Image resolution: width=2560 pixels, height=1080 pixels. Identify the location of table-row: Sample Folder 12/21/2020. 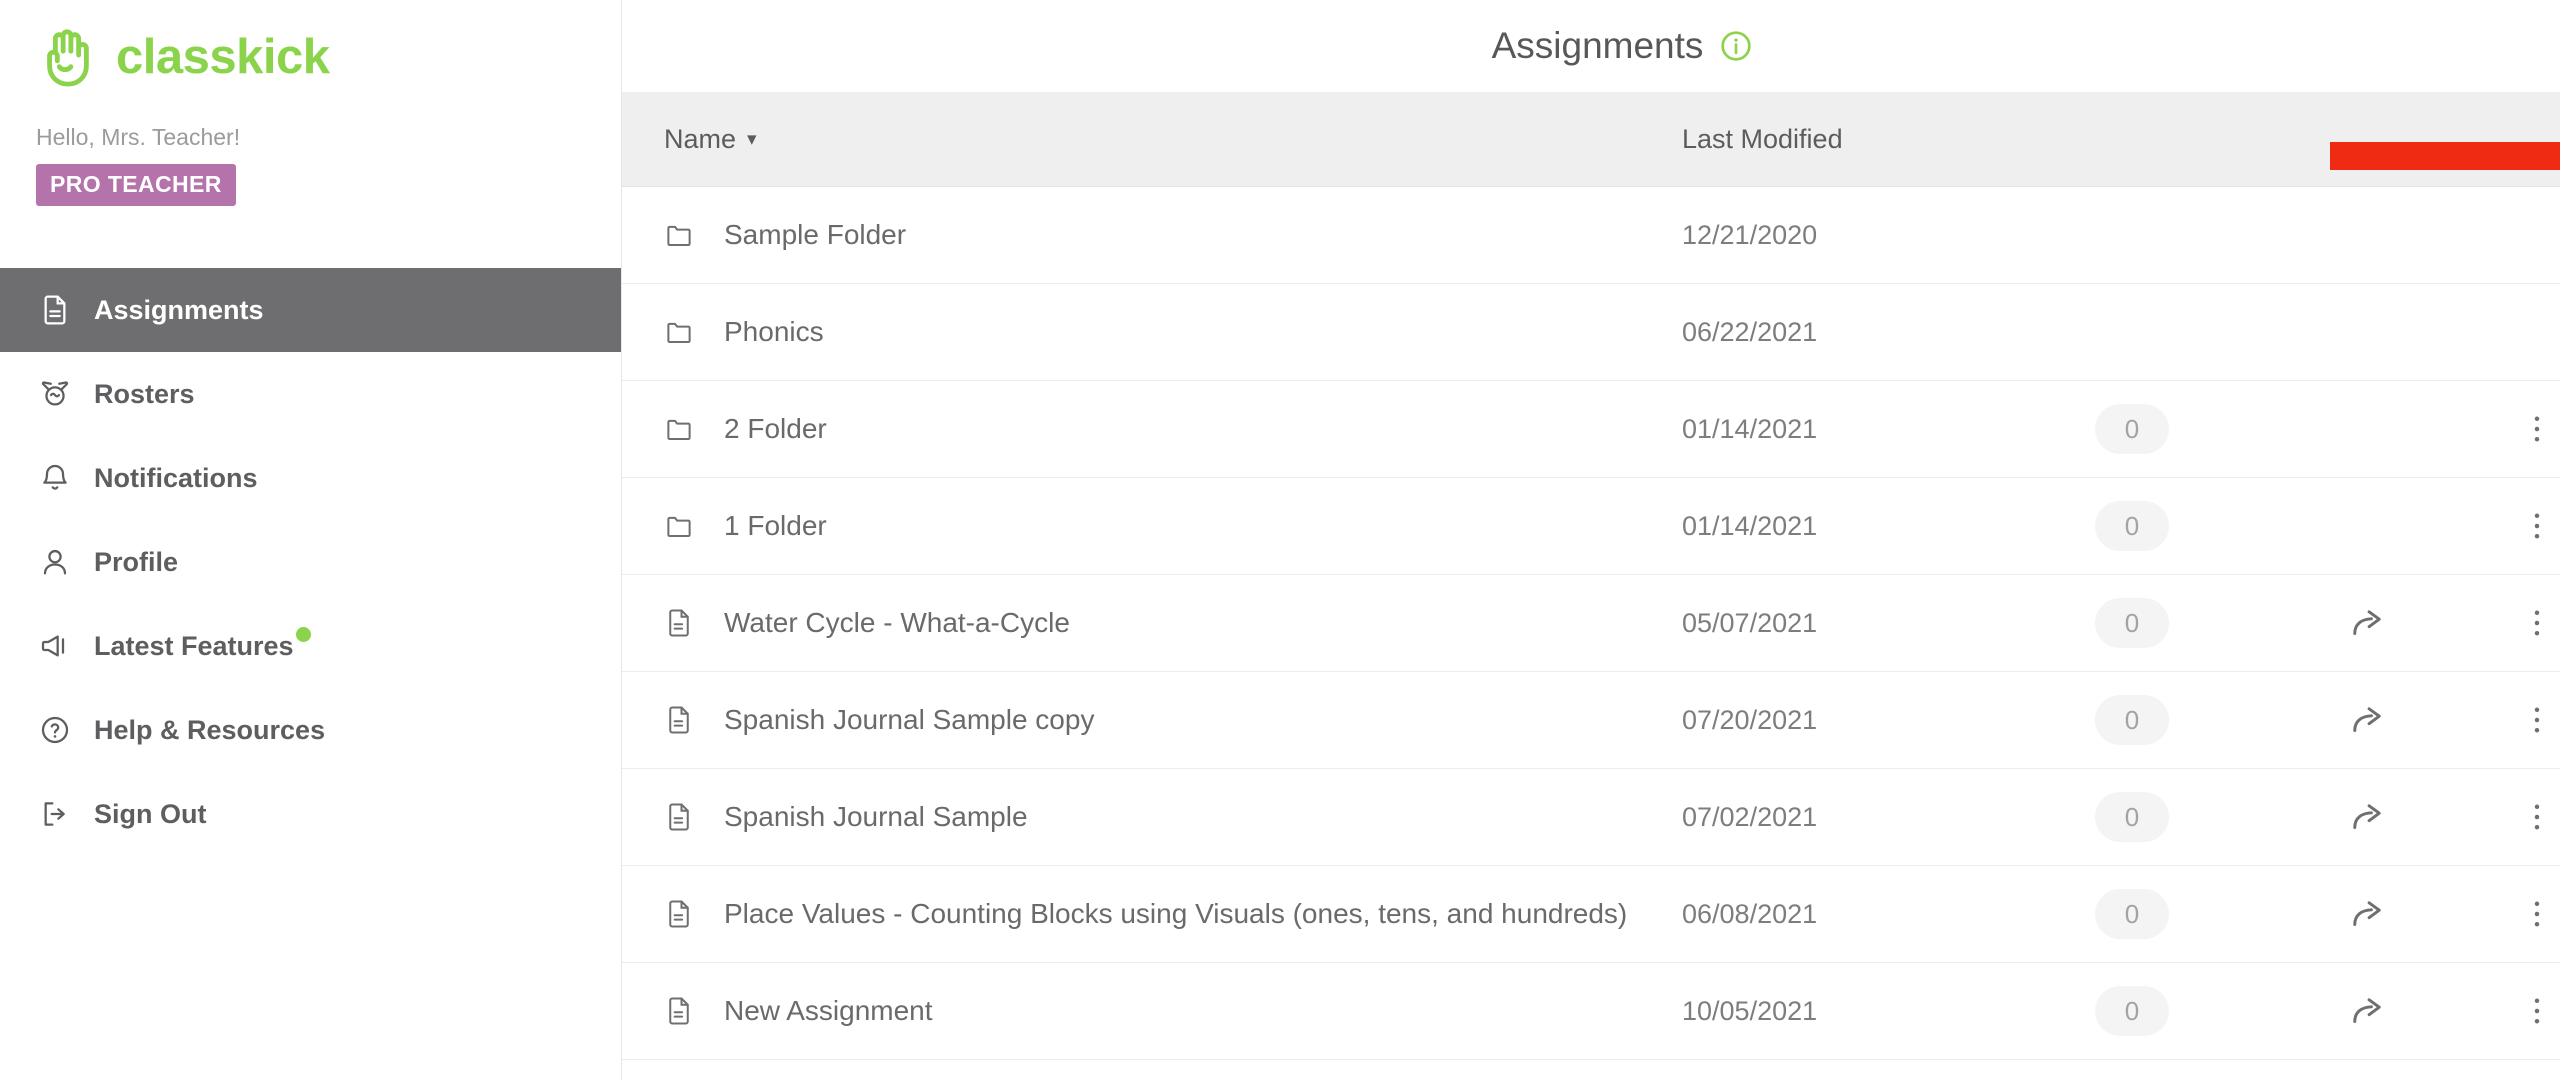
(1591, 235).